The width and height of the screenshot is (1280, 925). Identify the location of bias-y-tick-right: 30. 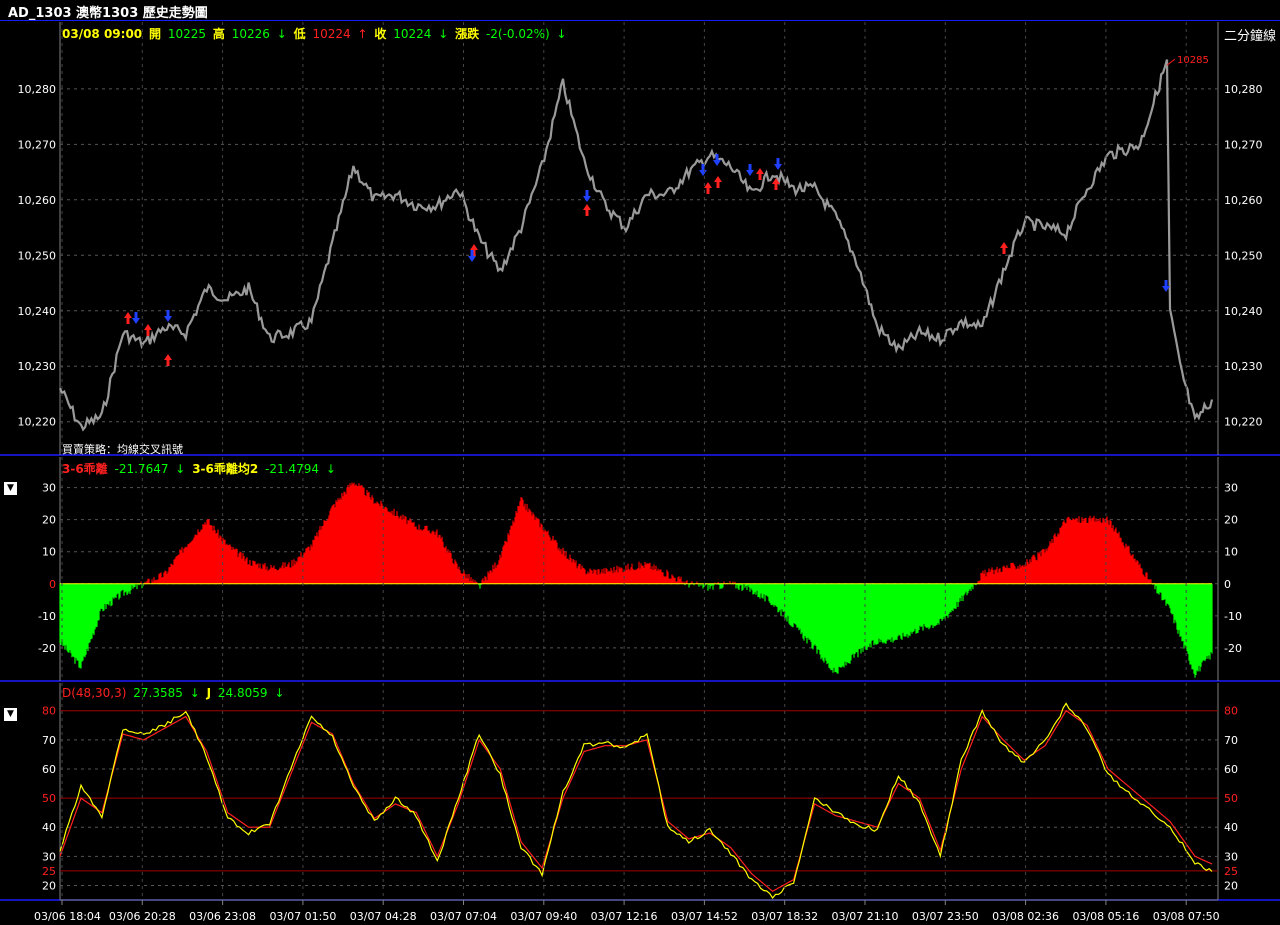
(1231, 488).